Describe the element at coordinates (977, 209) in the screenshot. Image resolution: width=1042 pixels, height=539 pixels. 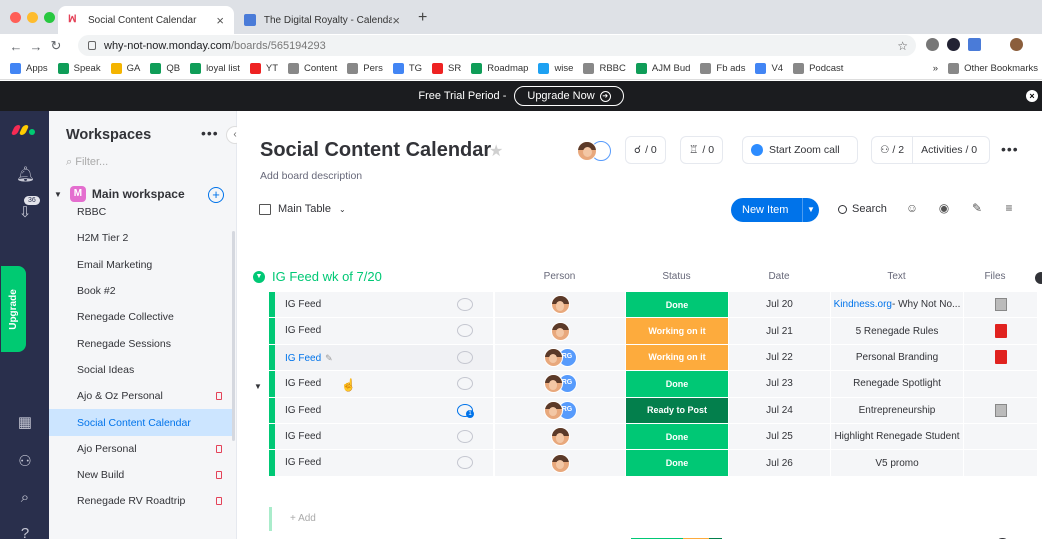
I see `pin-icon: ✎` at that location.